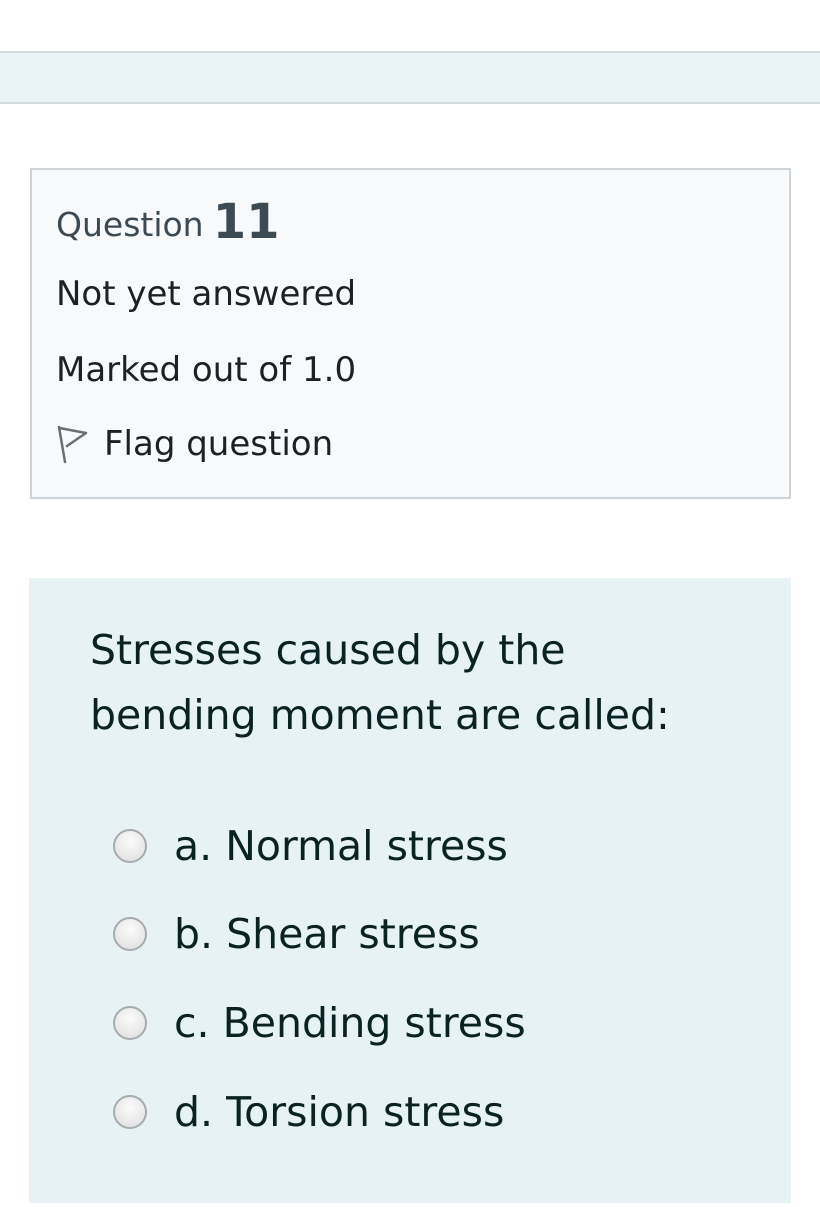 The width and height of the screenshot is (820, 1207). I want to click on question-grade: Marked out of 1.0, so click(206, 370).